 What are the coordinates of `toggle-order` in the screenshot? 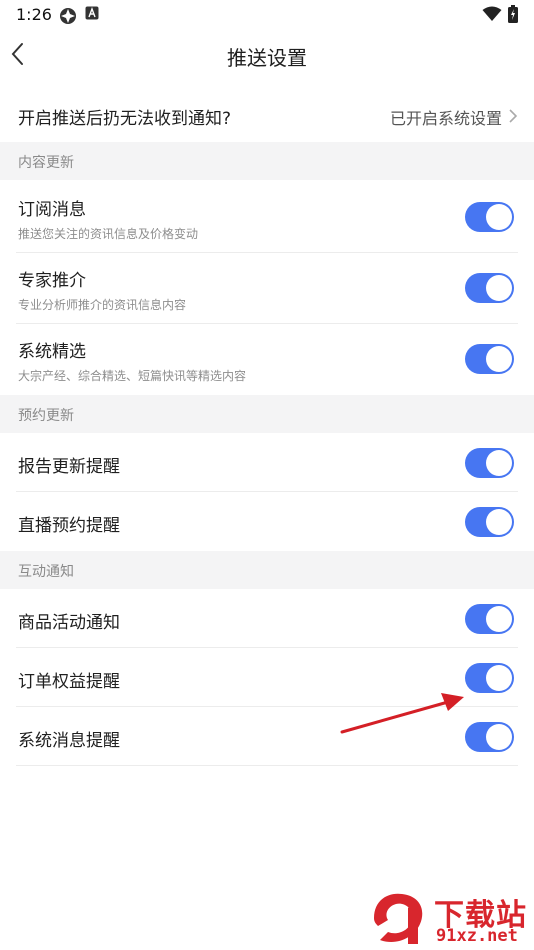 It's located at (489, 678).